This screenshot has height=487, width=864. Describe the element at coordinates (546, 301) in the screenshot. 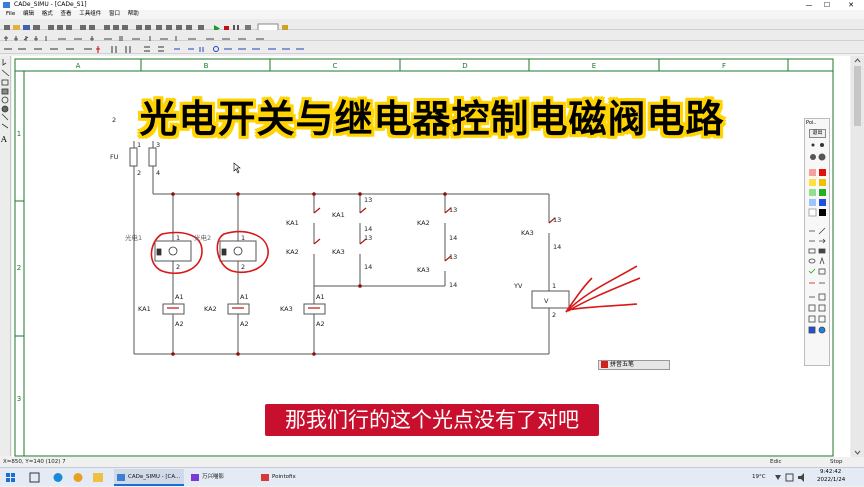

I see `valve-box-label: V` at that location.